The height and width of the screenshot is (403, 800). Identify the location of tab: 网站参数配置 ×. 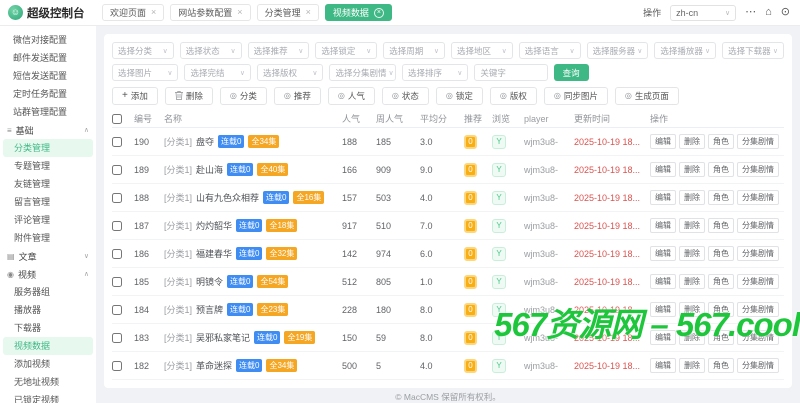
(210, 12).